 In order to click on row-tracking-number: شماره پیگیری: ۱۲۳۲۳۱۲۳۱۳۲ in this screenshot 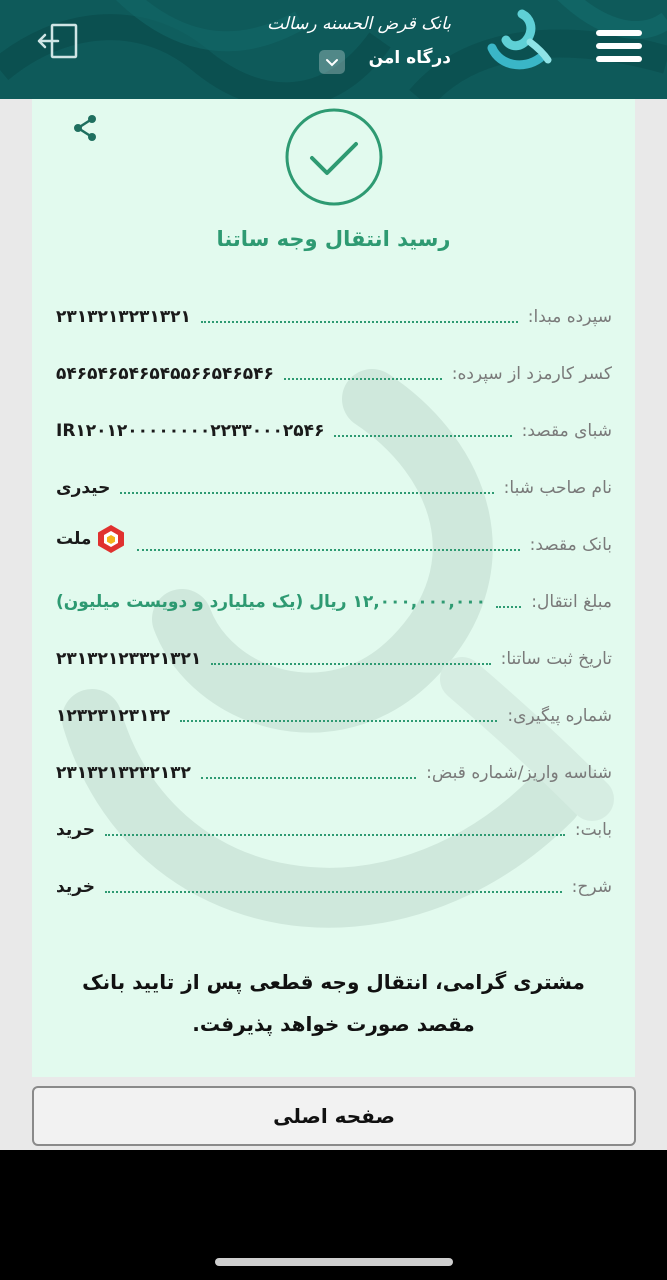, I will do `click(334, 714)`.